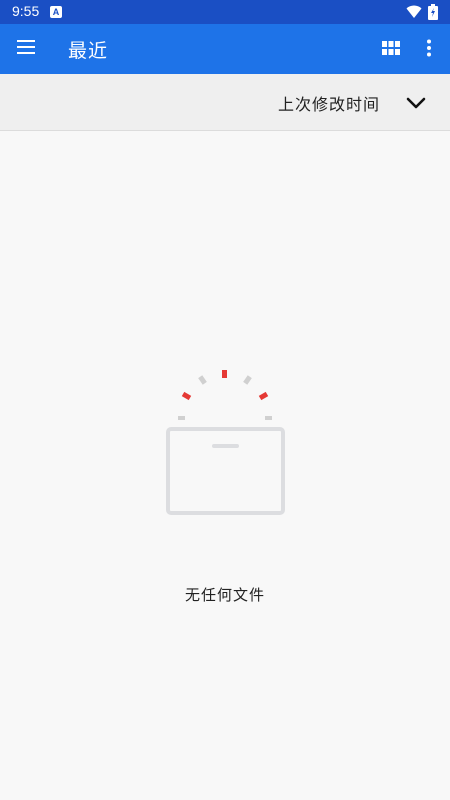  I want to click on empty-folder-icon, so click(225, 442).